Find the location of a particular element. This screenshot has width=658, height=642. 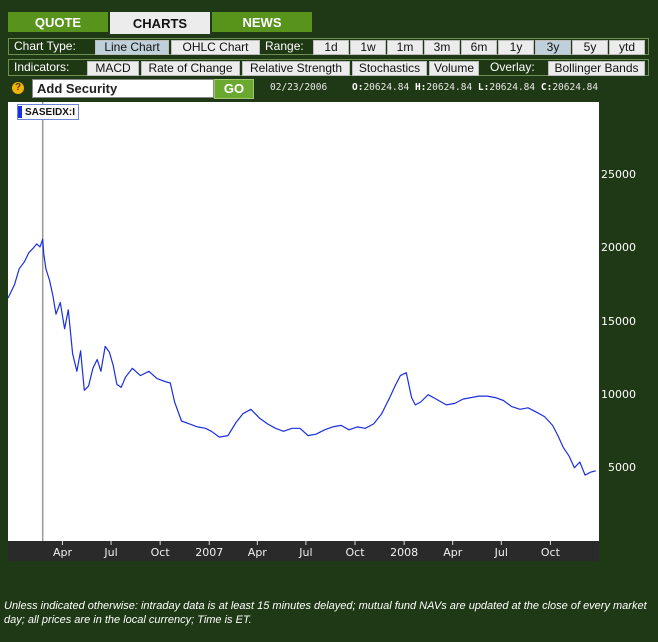

rate-of-change-button: Rate of Change is located at coordinates (190, 68).